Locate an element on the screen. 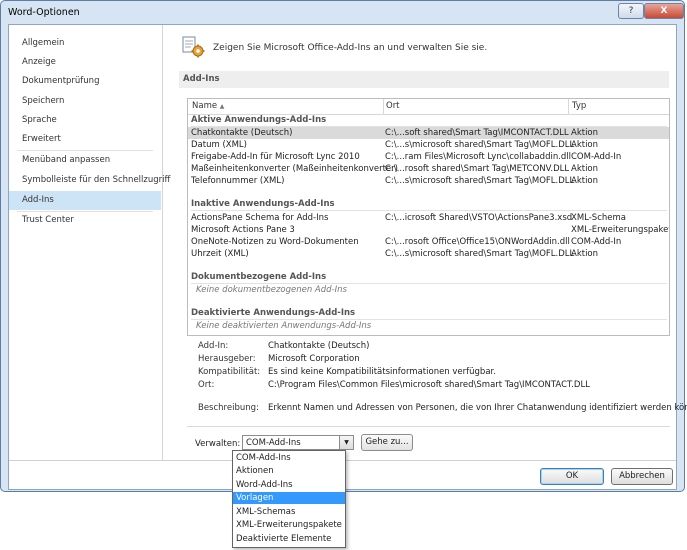 The height and width of the screenshot is (550, 687). manage-select: COM-Add-Ins ▼ is located at coordinates (298, 442).